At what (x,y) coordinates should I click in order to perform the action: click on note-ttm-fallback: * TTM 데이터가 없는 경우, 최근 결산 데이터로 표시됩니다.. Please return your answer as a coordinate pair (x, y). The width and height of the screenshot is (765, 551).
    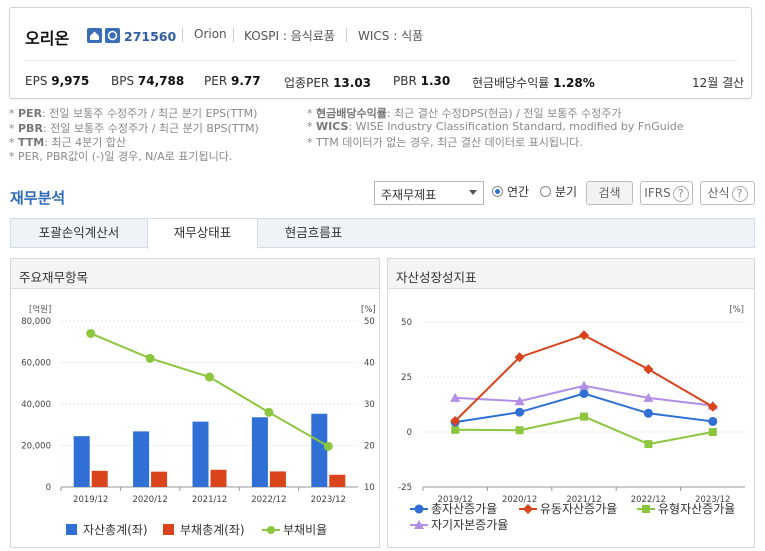
    Looking at the image, I should click on (445, 142).